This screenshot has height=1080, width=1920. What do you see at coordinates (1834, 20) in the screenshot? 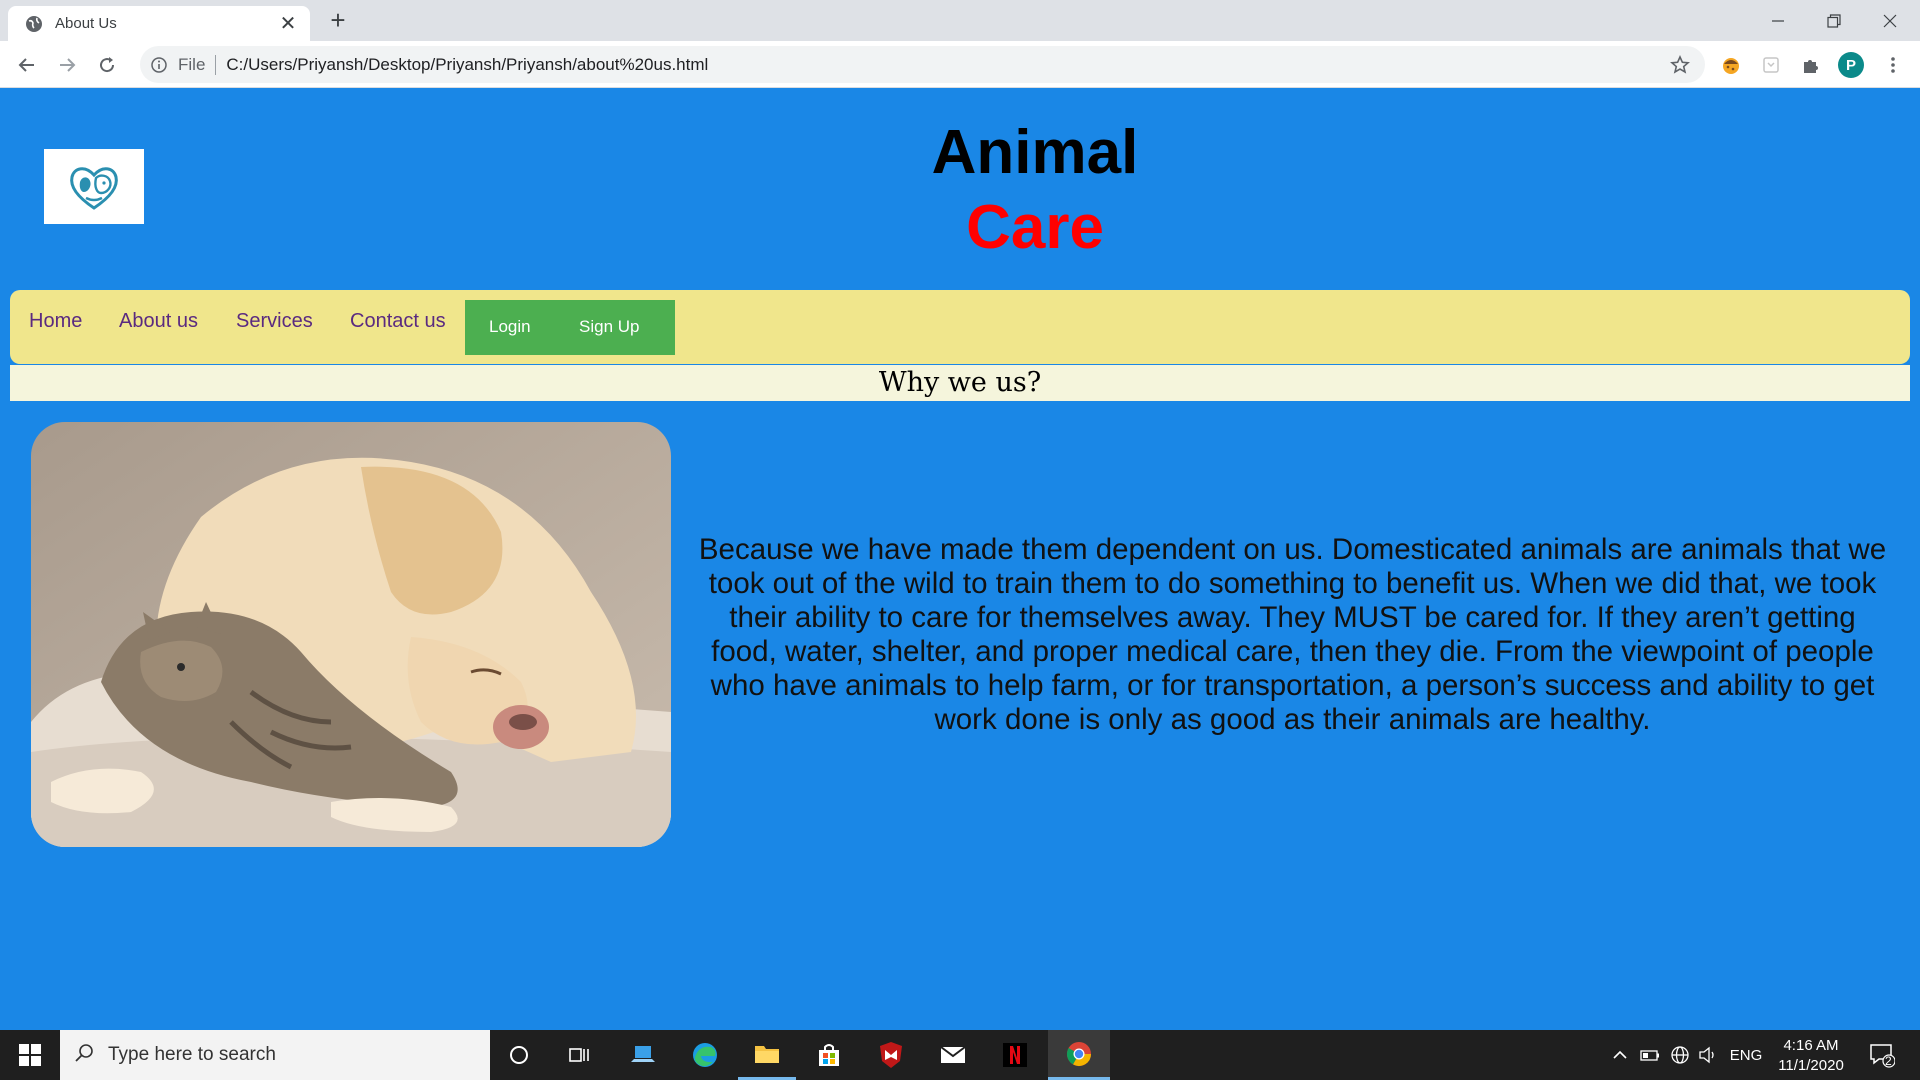
I see `restore-button` at bounding box center [1834, 20].